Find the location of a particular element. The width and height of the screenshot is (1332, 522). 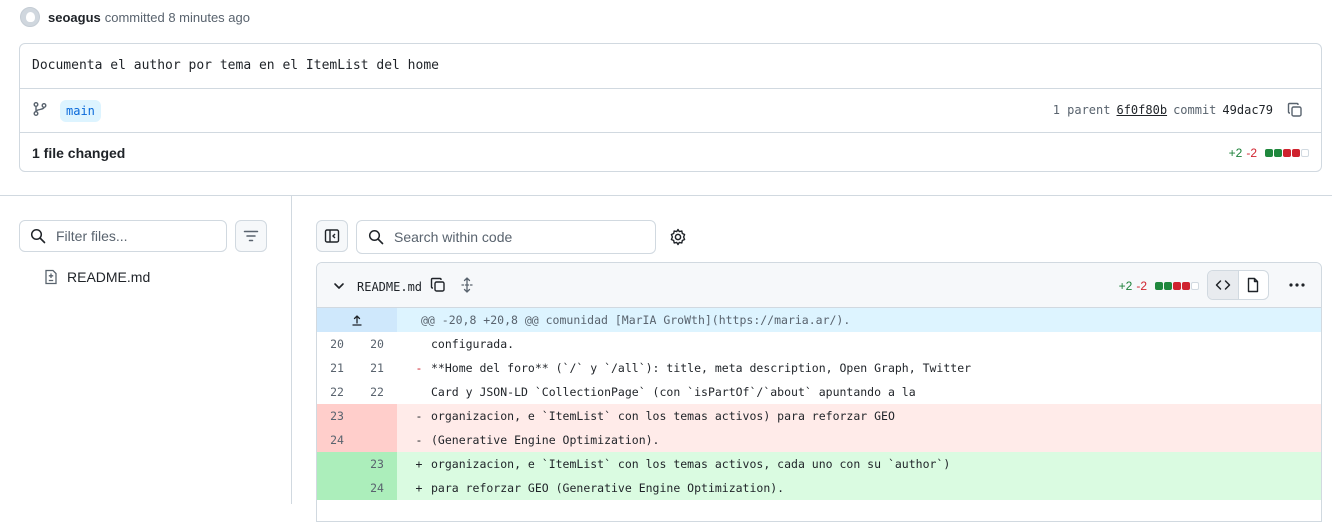

filter-icon is located at coordinates (251, 236).